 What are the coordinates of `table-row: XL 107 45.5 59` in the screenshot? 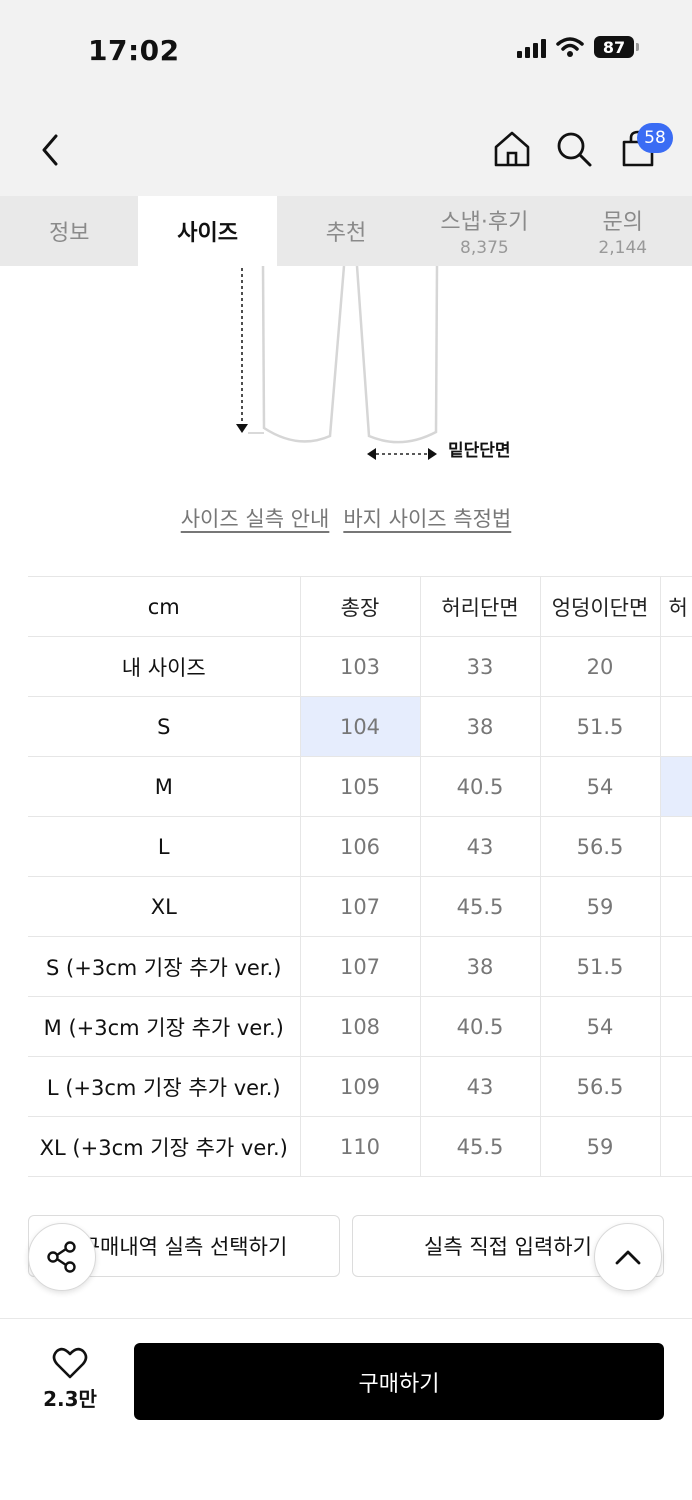 It's located at (360, 906).